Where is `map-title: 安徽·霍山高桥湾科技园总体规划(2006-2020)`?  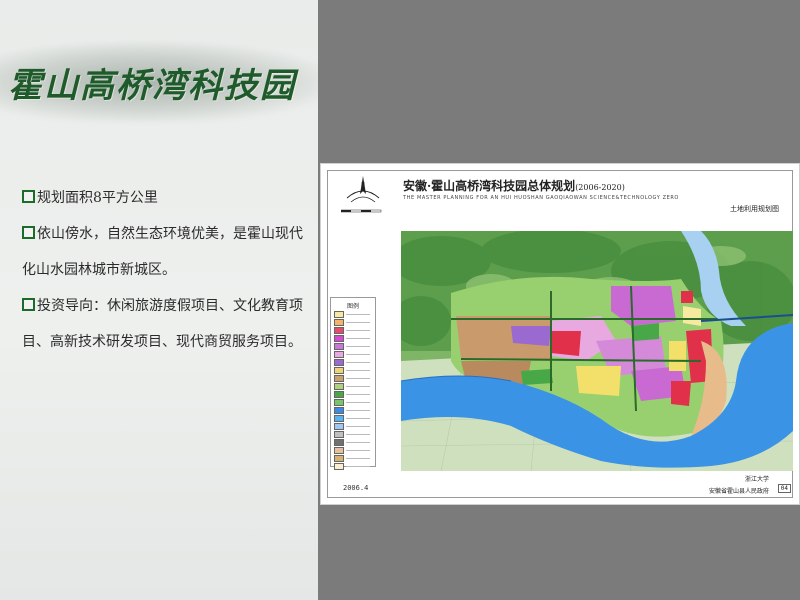
map-title: 安徽·霍山高桥湾科技园总体规划(2006-2020) is located at coordinates (514, 186).